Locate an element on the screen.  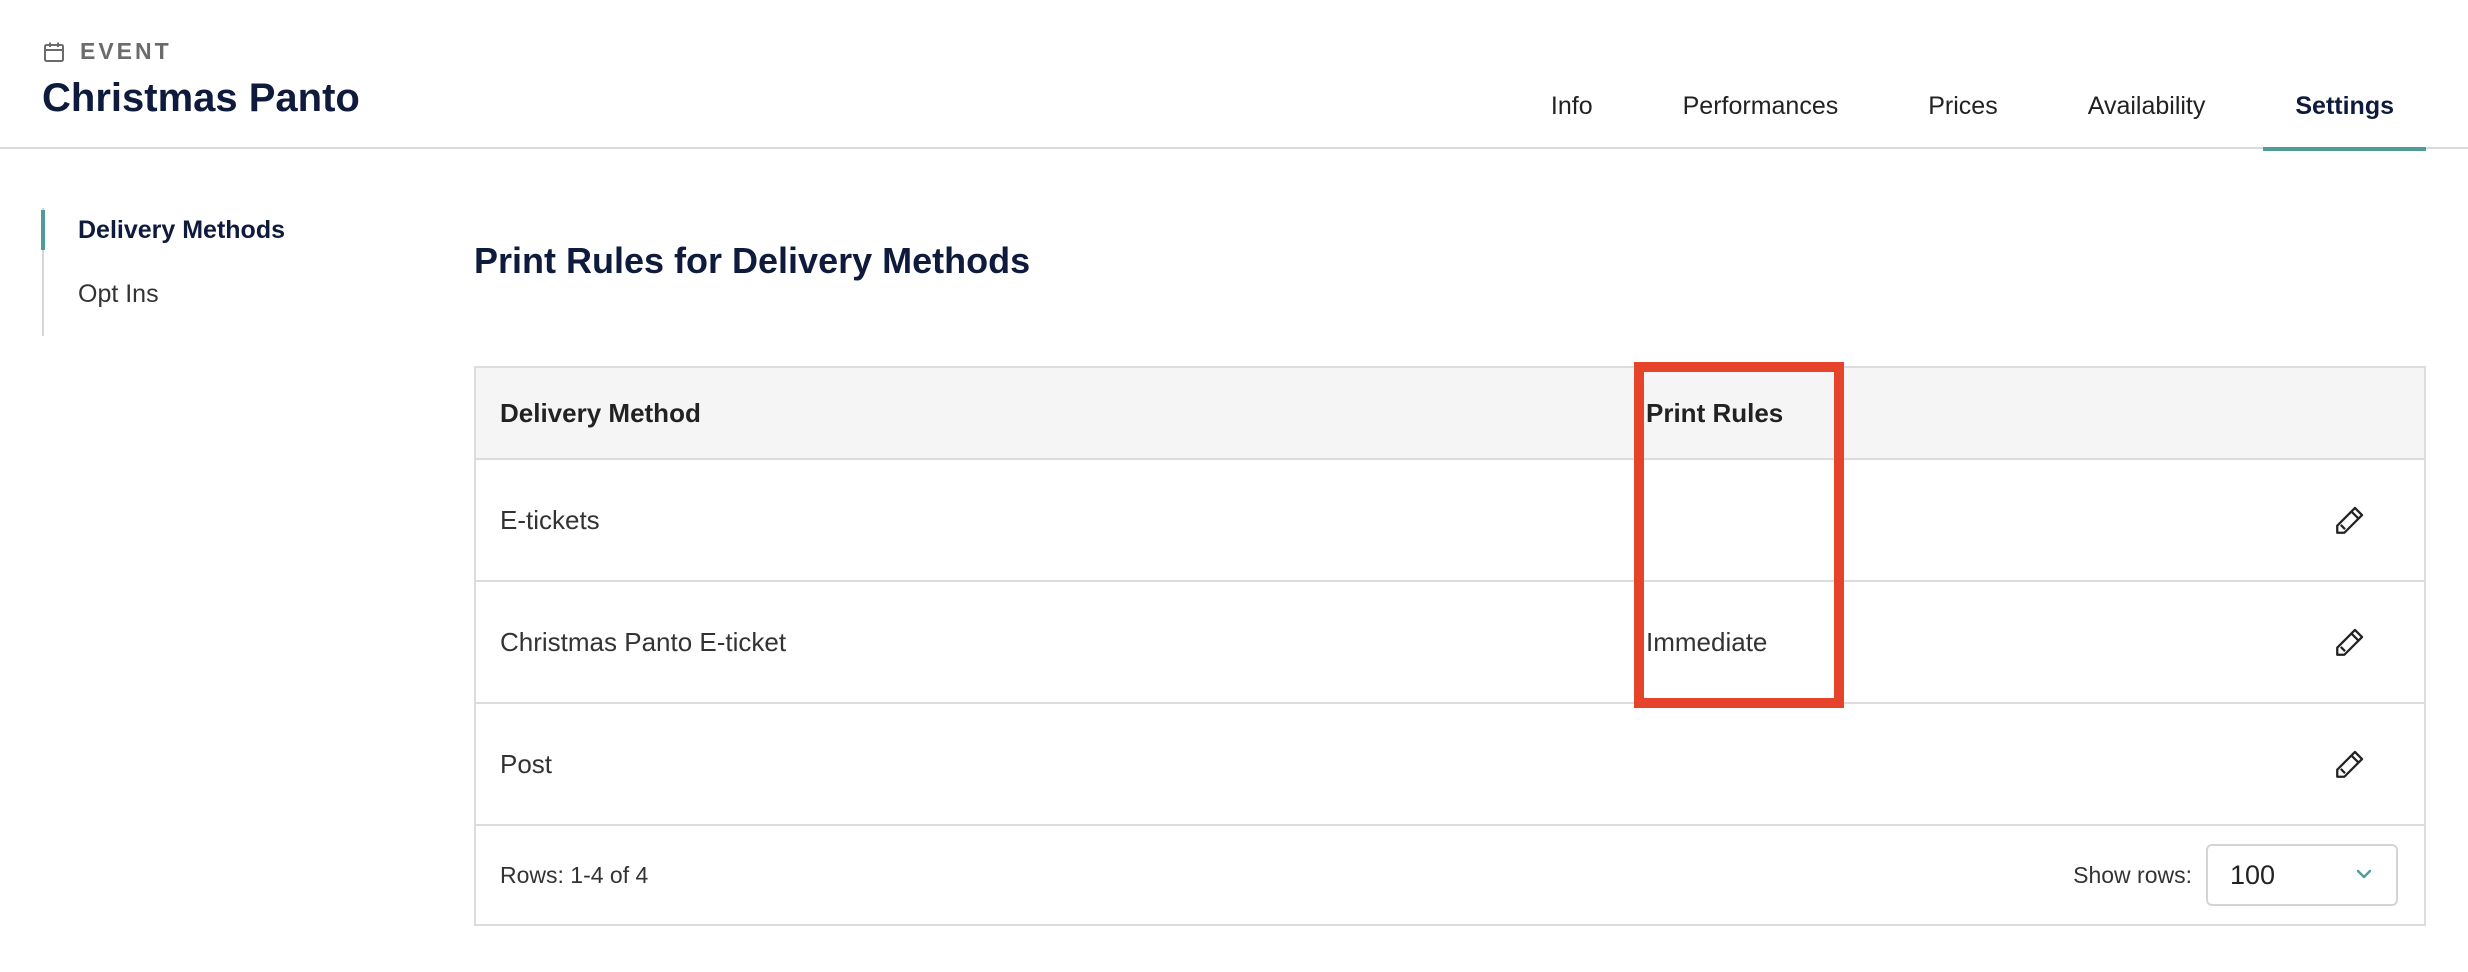
column-header-delivery-method: Delivery Method is located at coordinates (600, 412).